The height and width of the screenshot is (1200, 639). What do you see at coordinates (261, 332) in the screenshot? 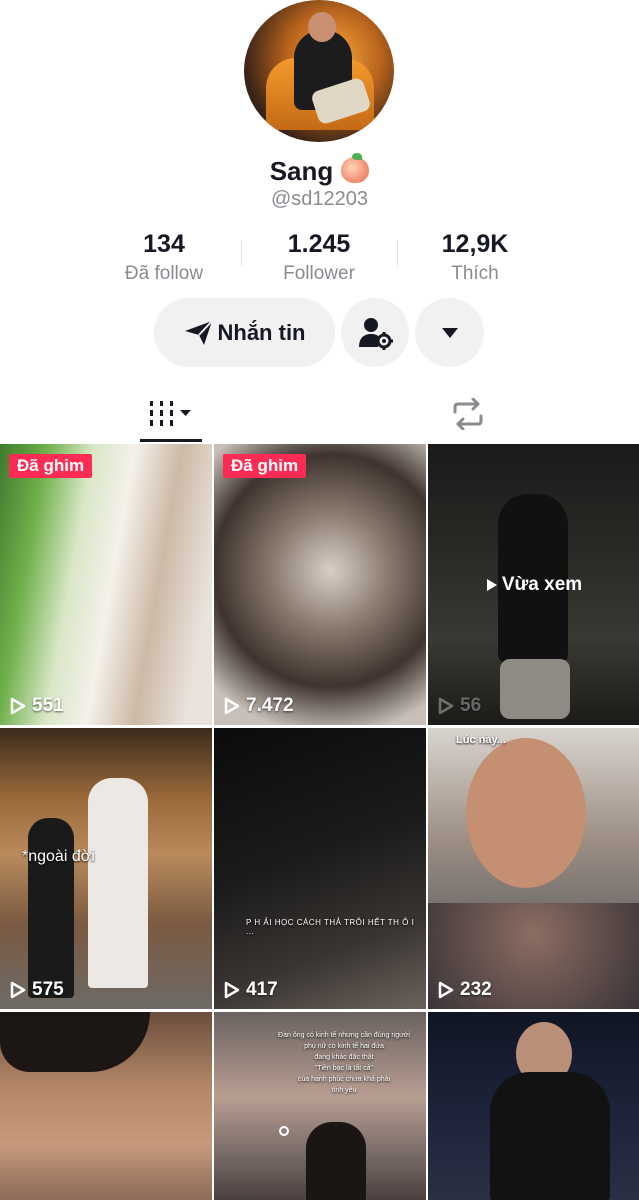
I see `message-button-label: Nhắn tin` at bounding box center [261, 332].